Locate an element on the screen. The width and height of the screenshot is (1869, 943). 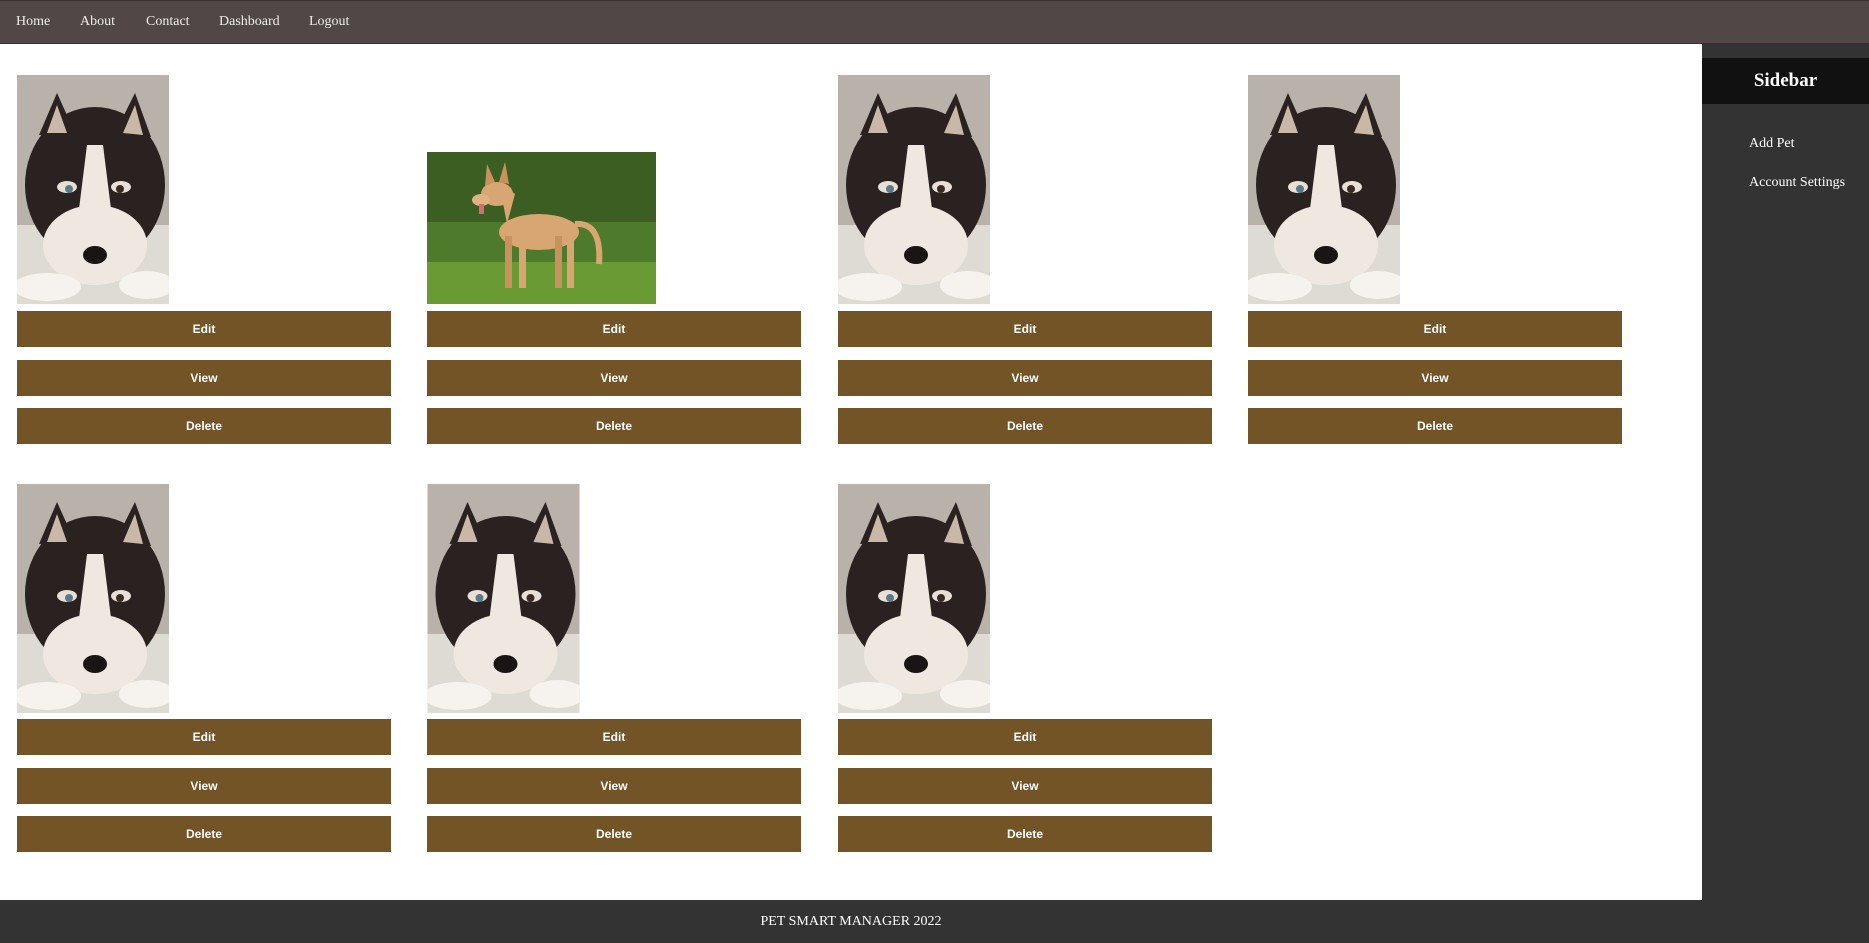
top-navbar: Home About Contact Dashboard Logout is located at coordinates (934, 22).